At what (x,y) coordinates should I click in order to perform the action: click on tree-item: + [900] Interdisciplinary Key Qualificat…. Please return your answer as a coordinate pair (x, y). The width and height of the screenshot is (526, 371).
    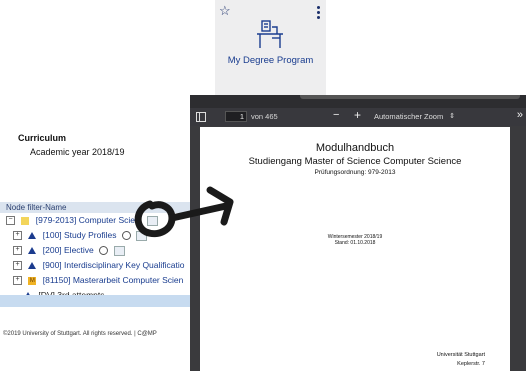
    Looking at the image, I should click on (100, 265).